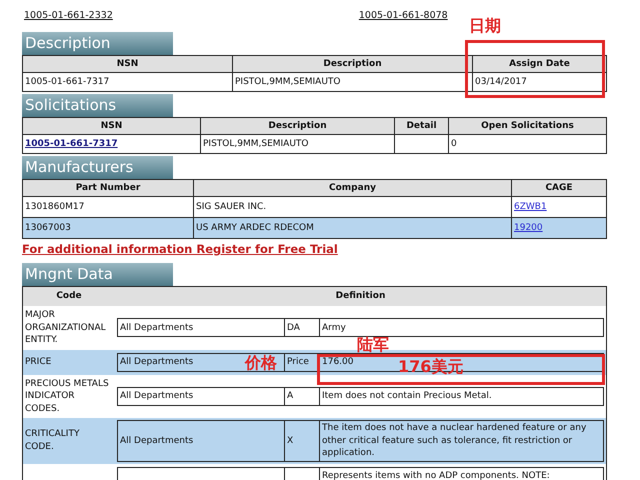 Image resolution: width=640 pixels, height=480 pixels. I want to click on table-cell: Item does not contain Precious Metal., so click(407, 396).